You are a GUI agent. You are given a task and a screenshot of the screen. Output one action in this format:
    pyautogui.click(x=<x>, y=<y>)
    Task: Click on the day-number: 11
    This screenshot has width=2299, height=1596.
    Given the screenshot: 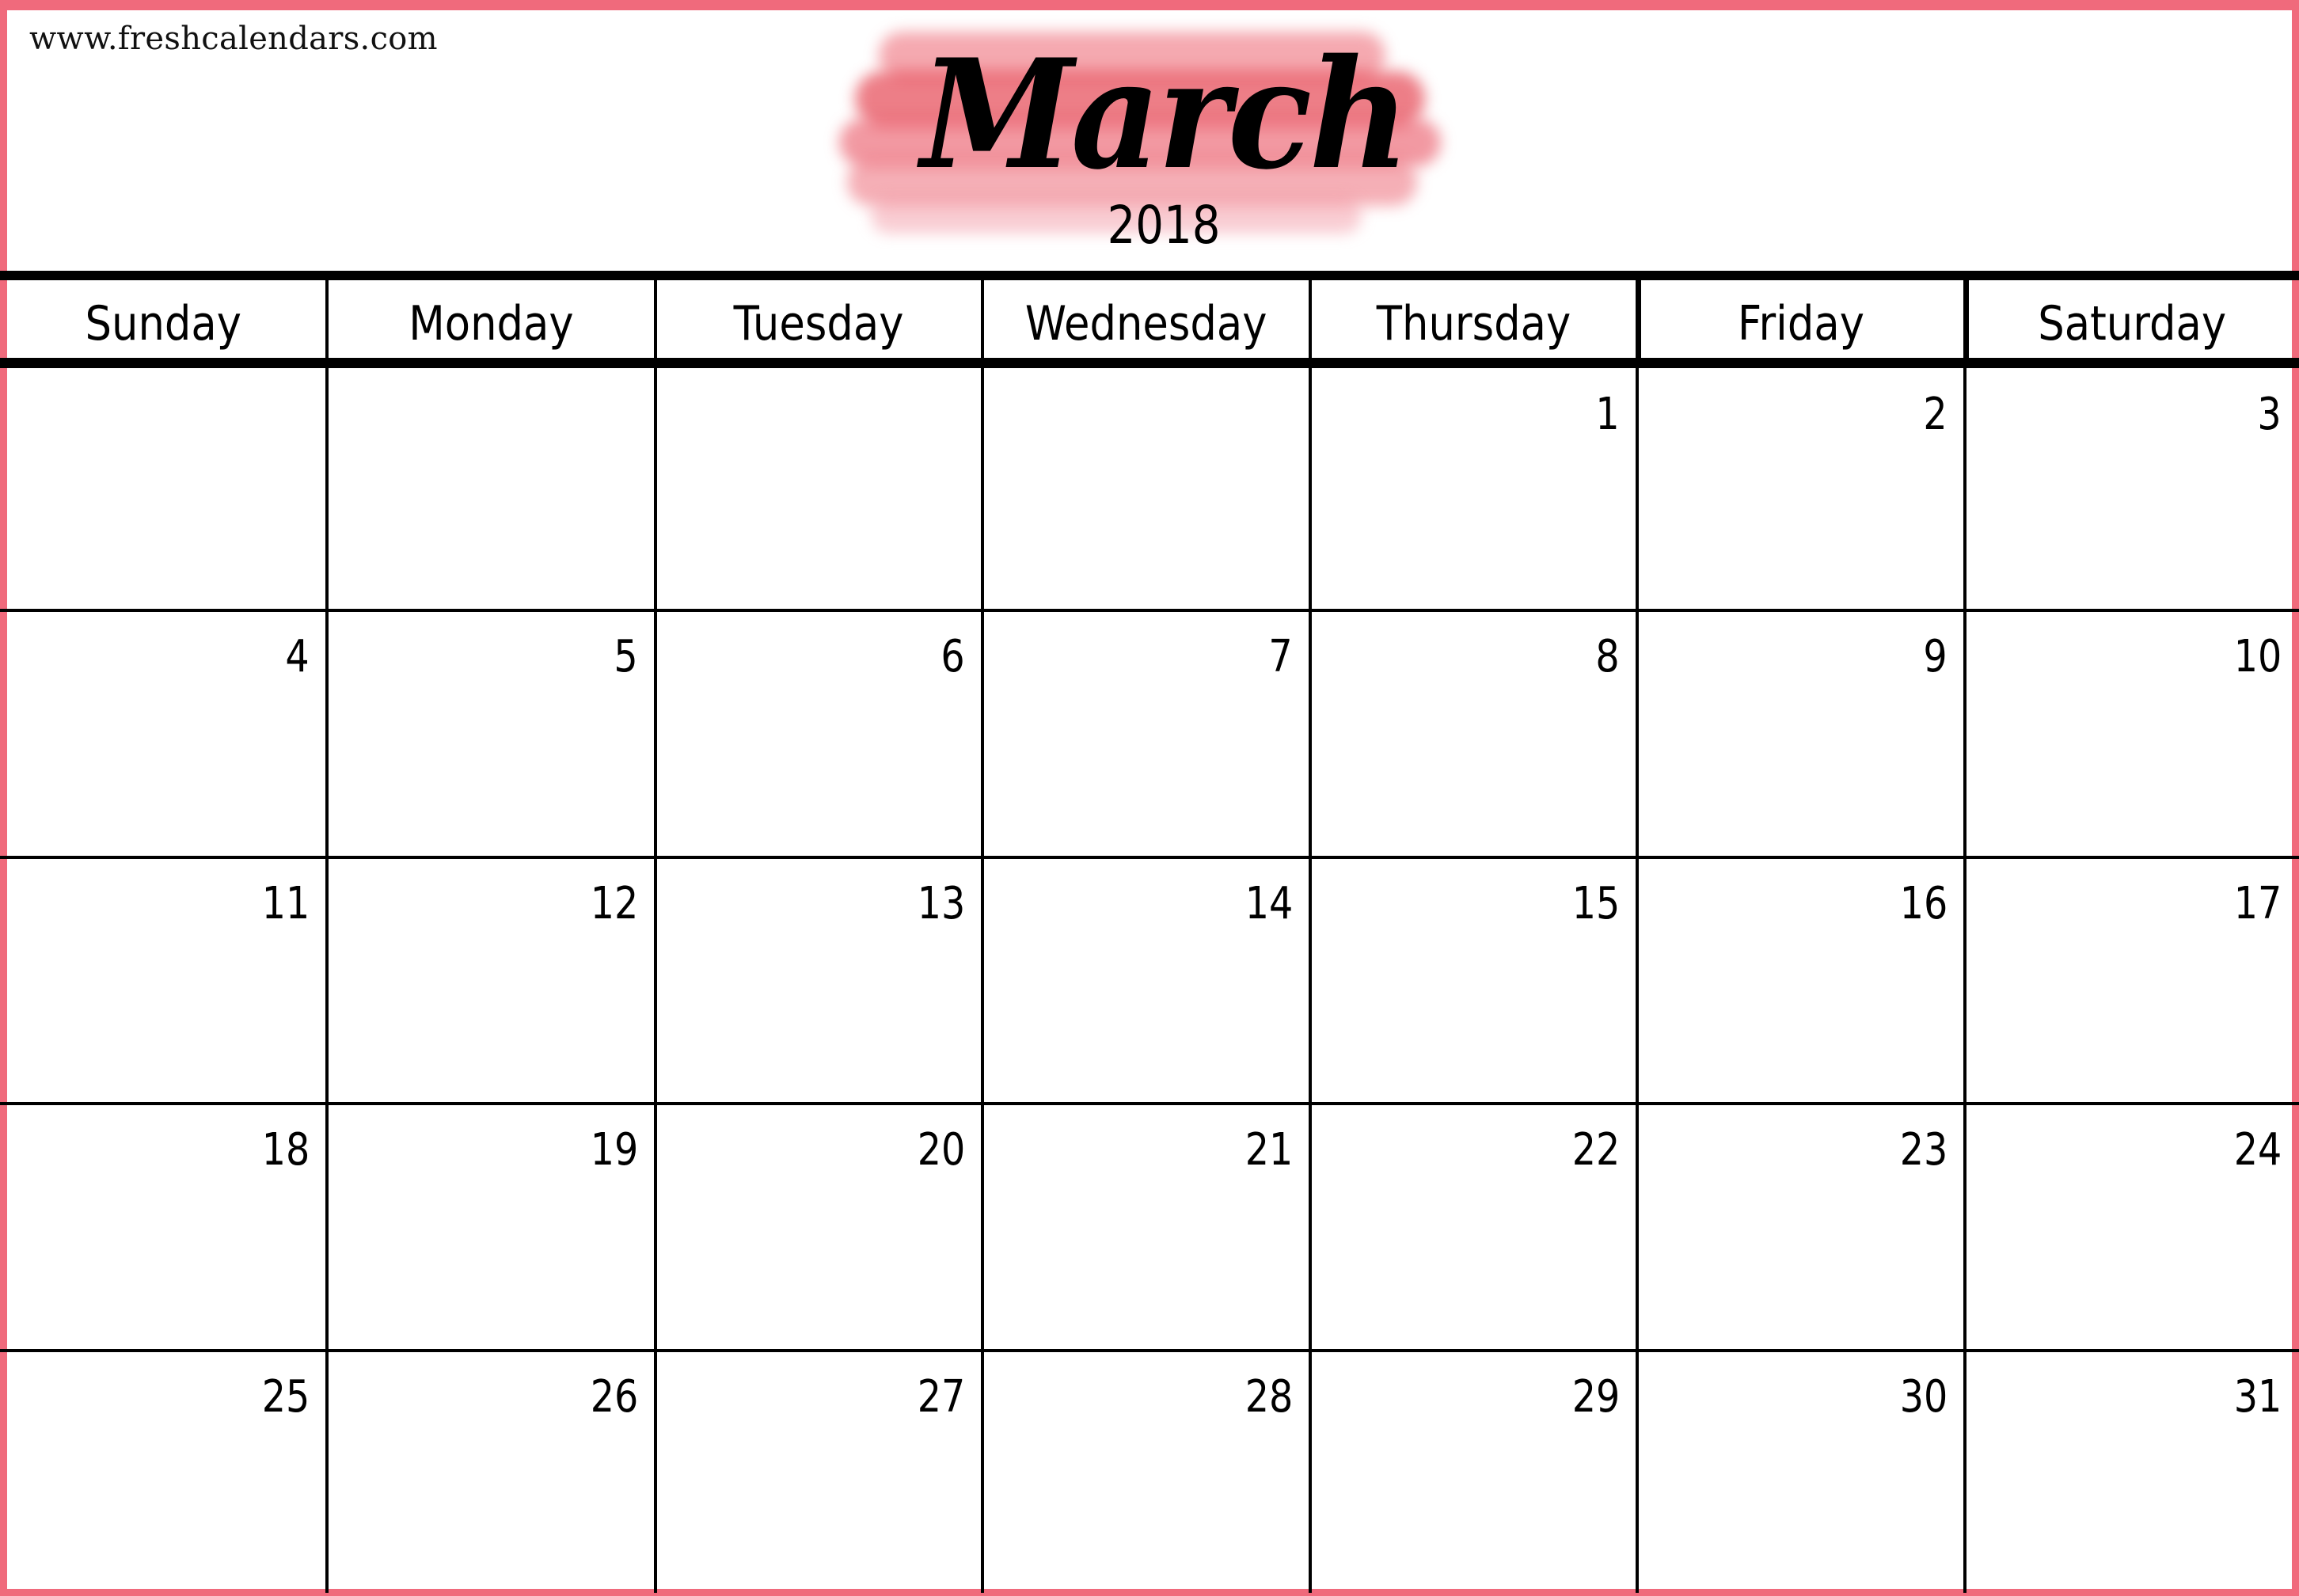 What is the action you would take?
    pyautogui.click(x=285, y=903)
    